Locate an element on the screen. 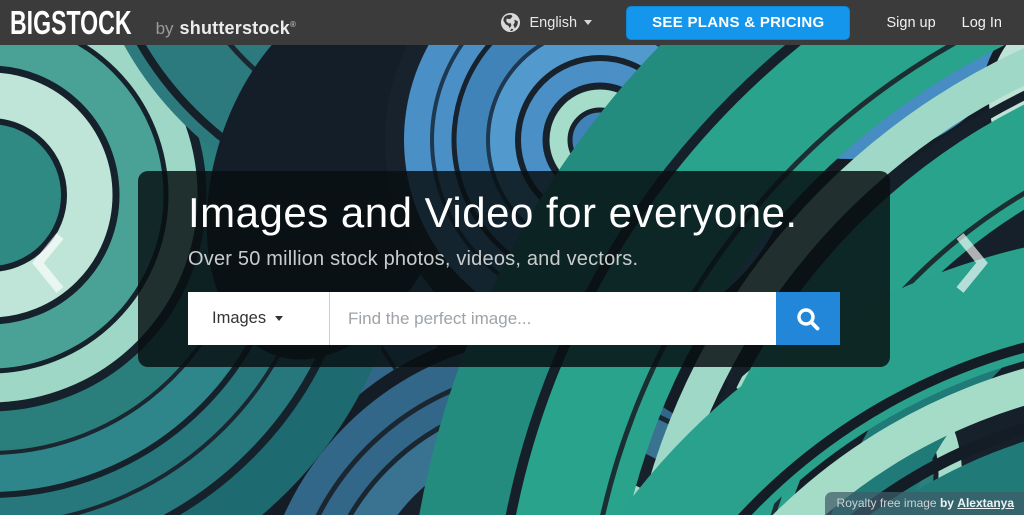 Image resolution: width=1024 pixels, height=515 pixels. globe-icon is located at coordinates (510, 22).